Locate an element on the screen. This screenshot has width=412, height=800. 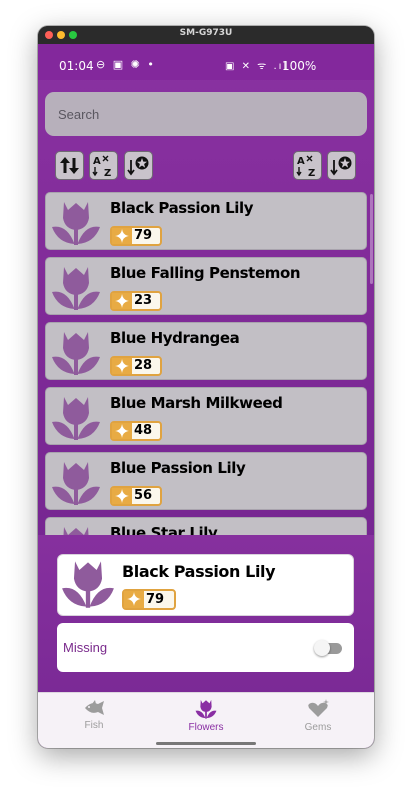
fish-icon is located at coordinates (94, 707).